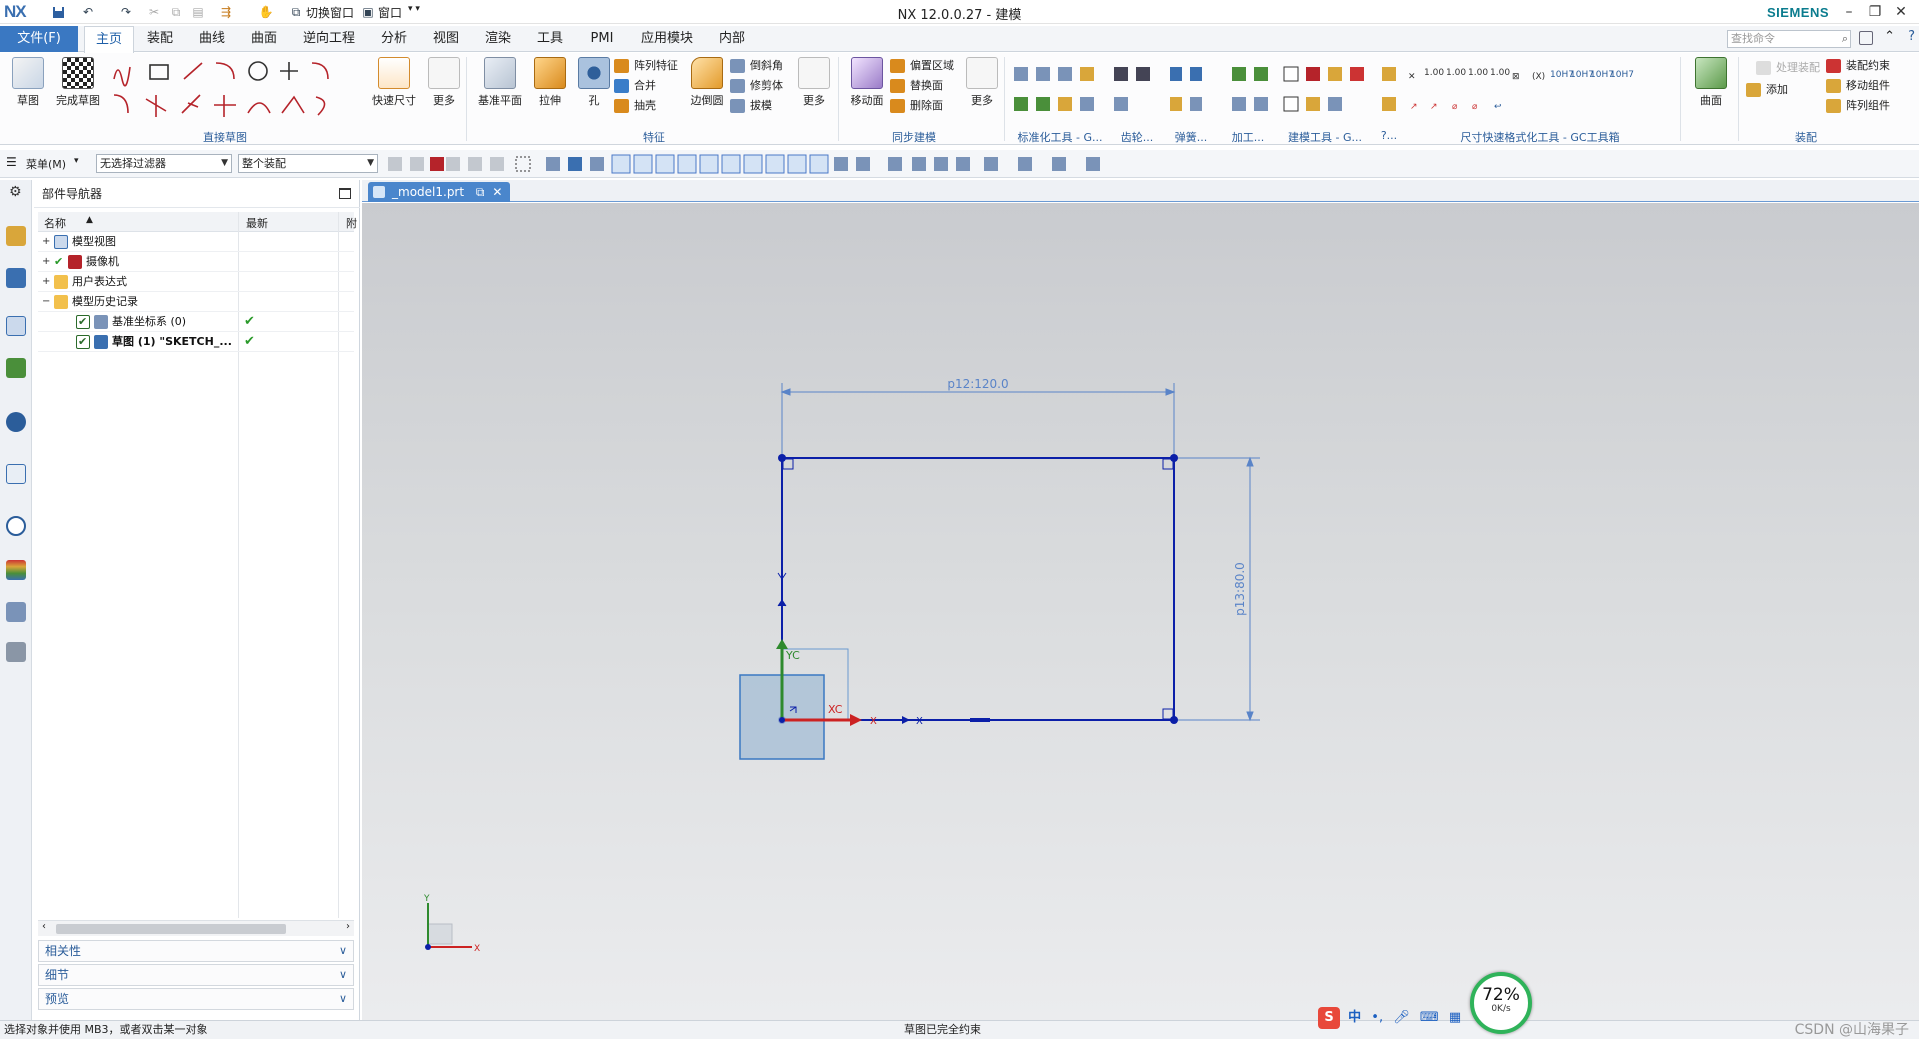  Describe the element at coordinates (16, 326) in the screenshot. I see `part-navigator-icon` at that location.